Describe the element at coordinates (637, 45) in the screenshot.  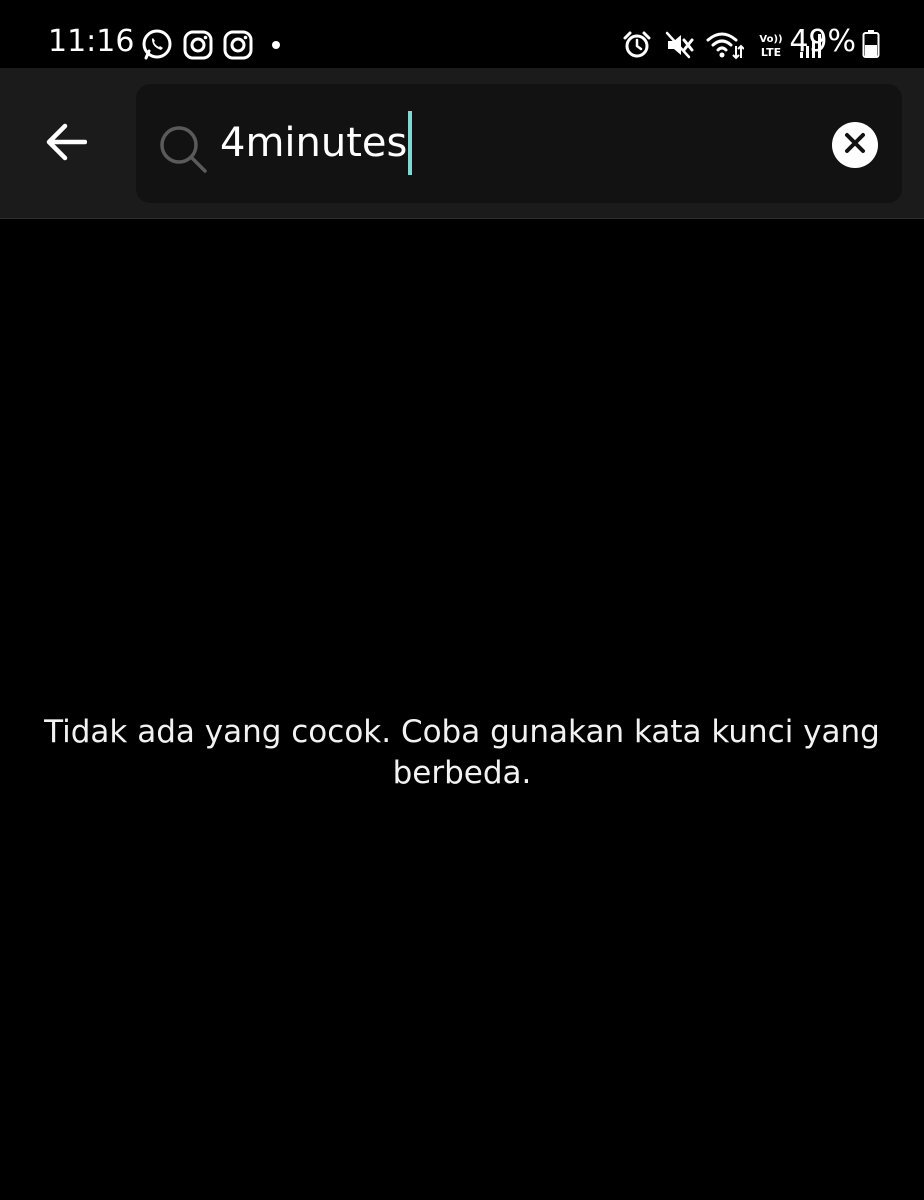
I see `alarm-icon` at that location.